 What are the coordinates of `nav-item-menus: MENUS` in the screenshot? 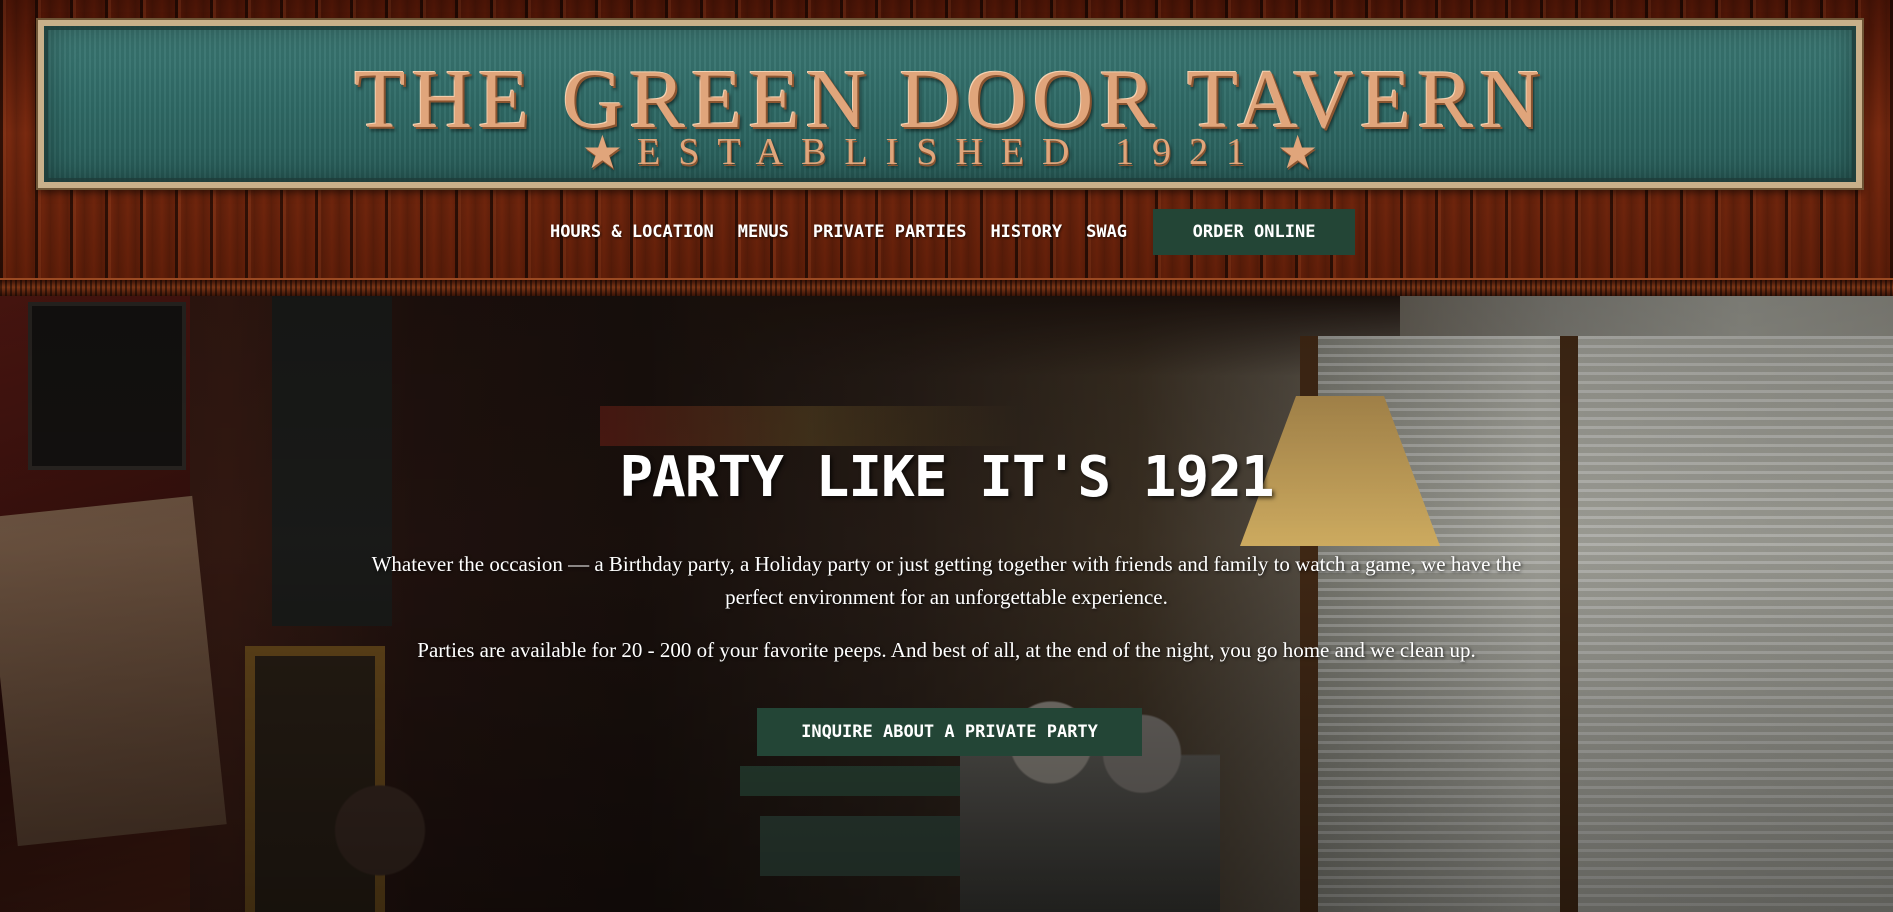 It's located at (763, 232).